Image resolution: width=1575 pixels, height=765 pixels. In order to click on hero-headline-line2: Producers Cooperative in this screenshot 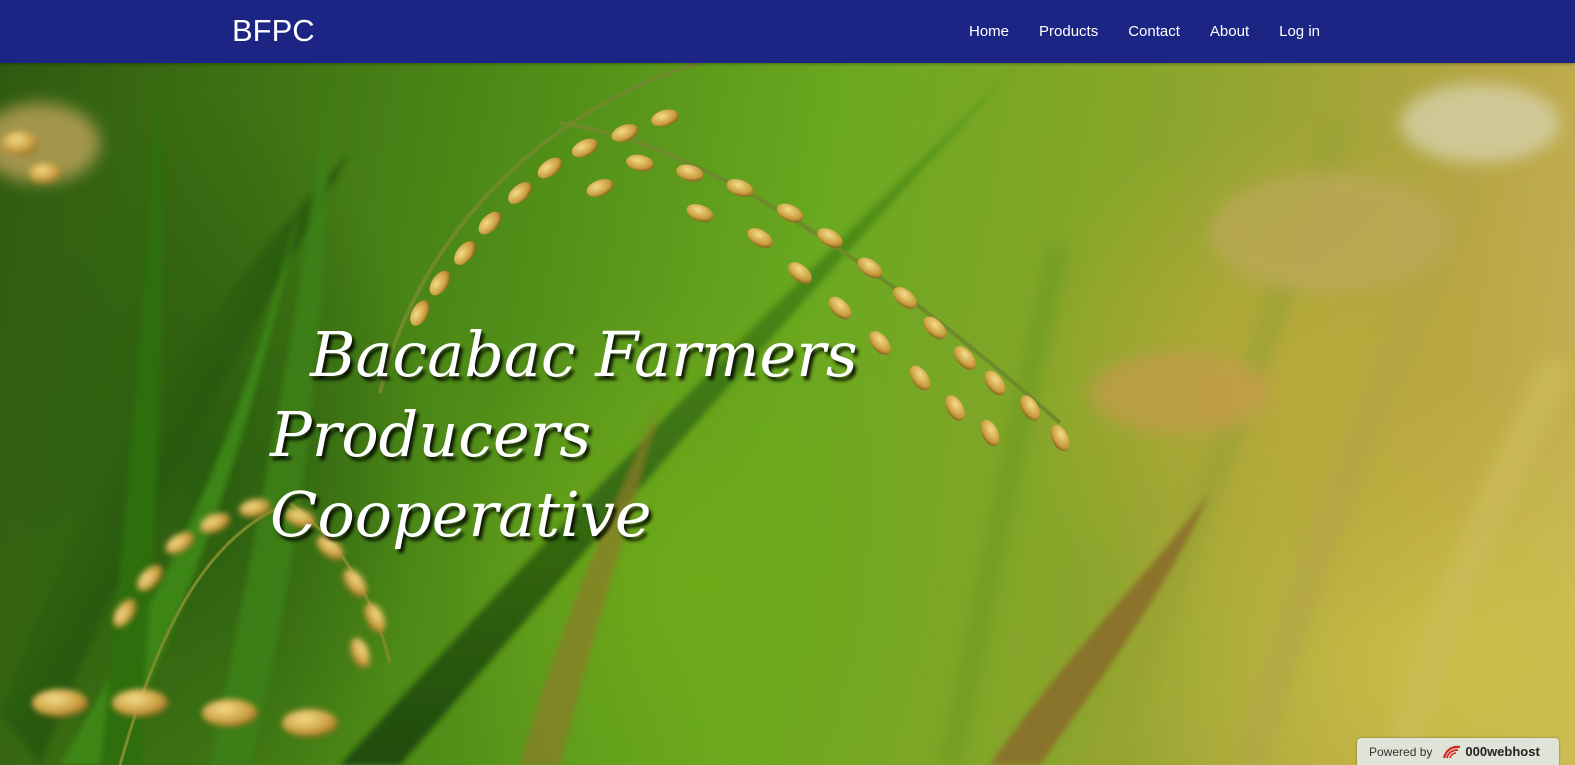, I will do `click(461, 474)`.